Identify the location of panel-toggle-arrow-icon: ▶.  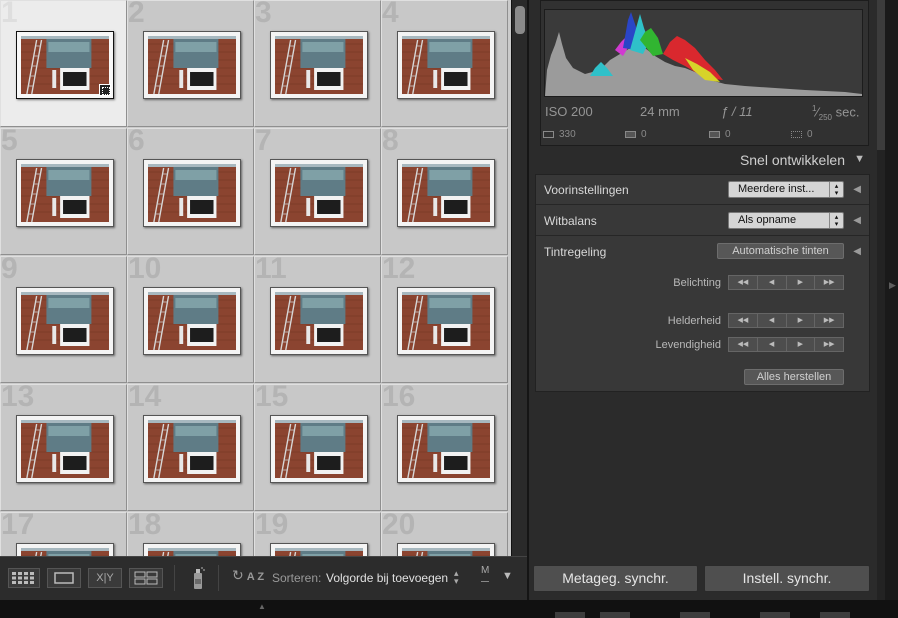
(892, 285).